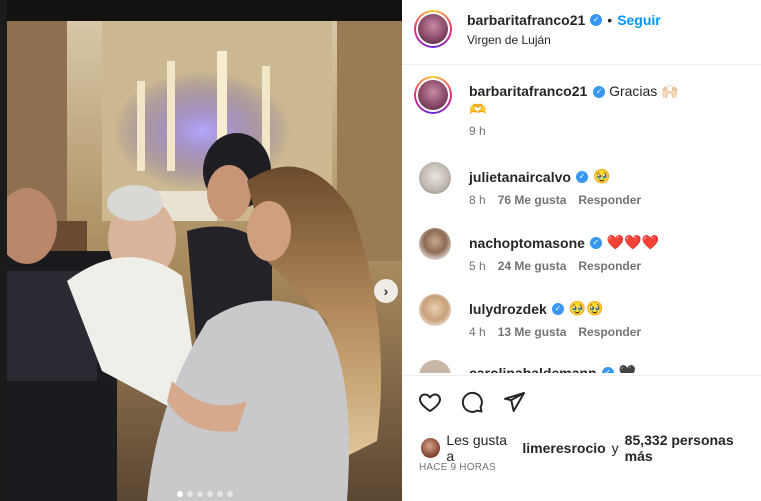 The image size is (761, 501). What do you see at coordinates (609, 100) in the screenshot?
I see `caption-text: barbaritafranco21 ✓ Gracias 🙌🏻 🫶` at bounding box center [609, 100].